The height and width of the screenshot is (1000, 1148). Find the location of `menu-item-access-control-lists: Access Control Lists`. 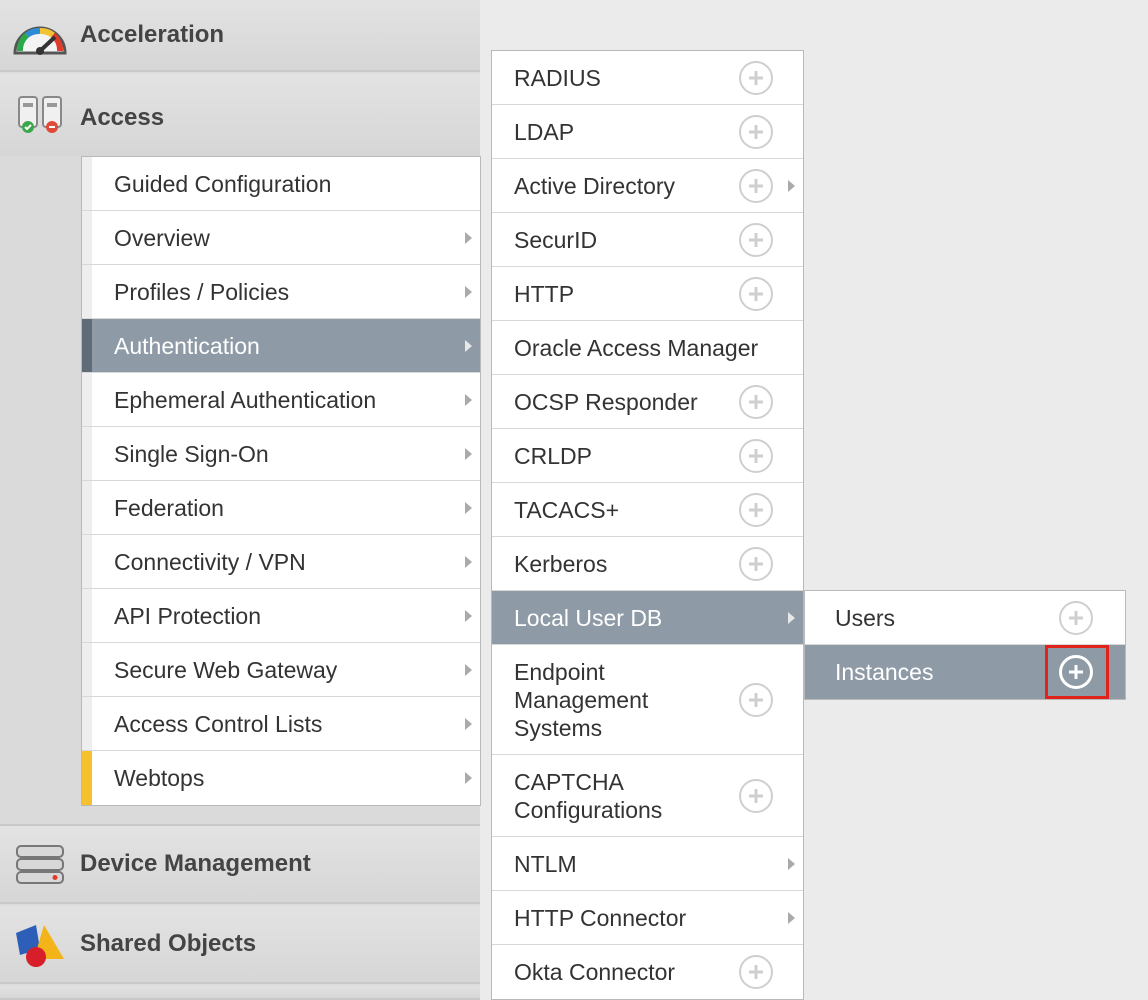

menu-item-access-control-lists: Access Control Lists is located at coordinates (281, 724).